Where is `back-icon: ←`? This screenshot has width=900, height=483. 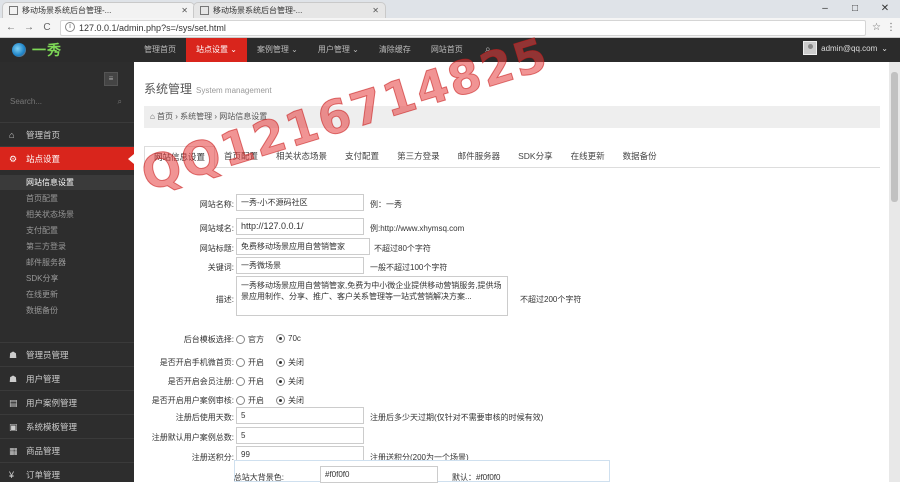 back-icon: ← is located at coordinates (11, 27).